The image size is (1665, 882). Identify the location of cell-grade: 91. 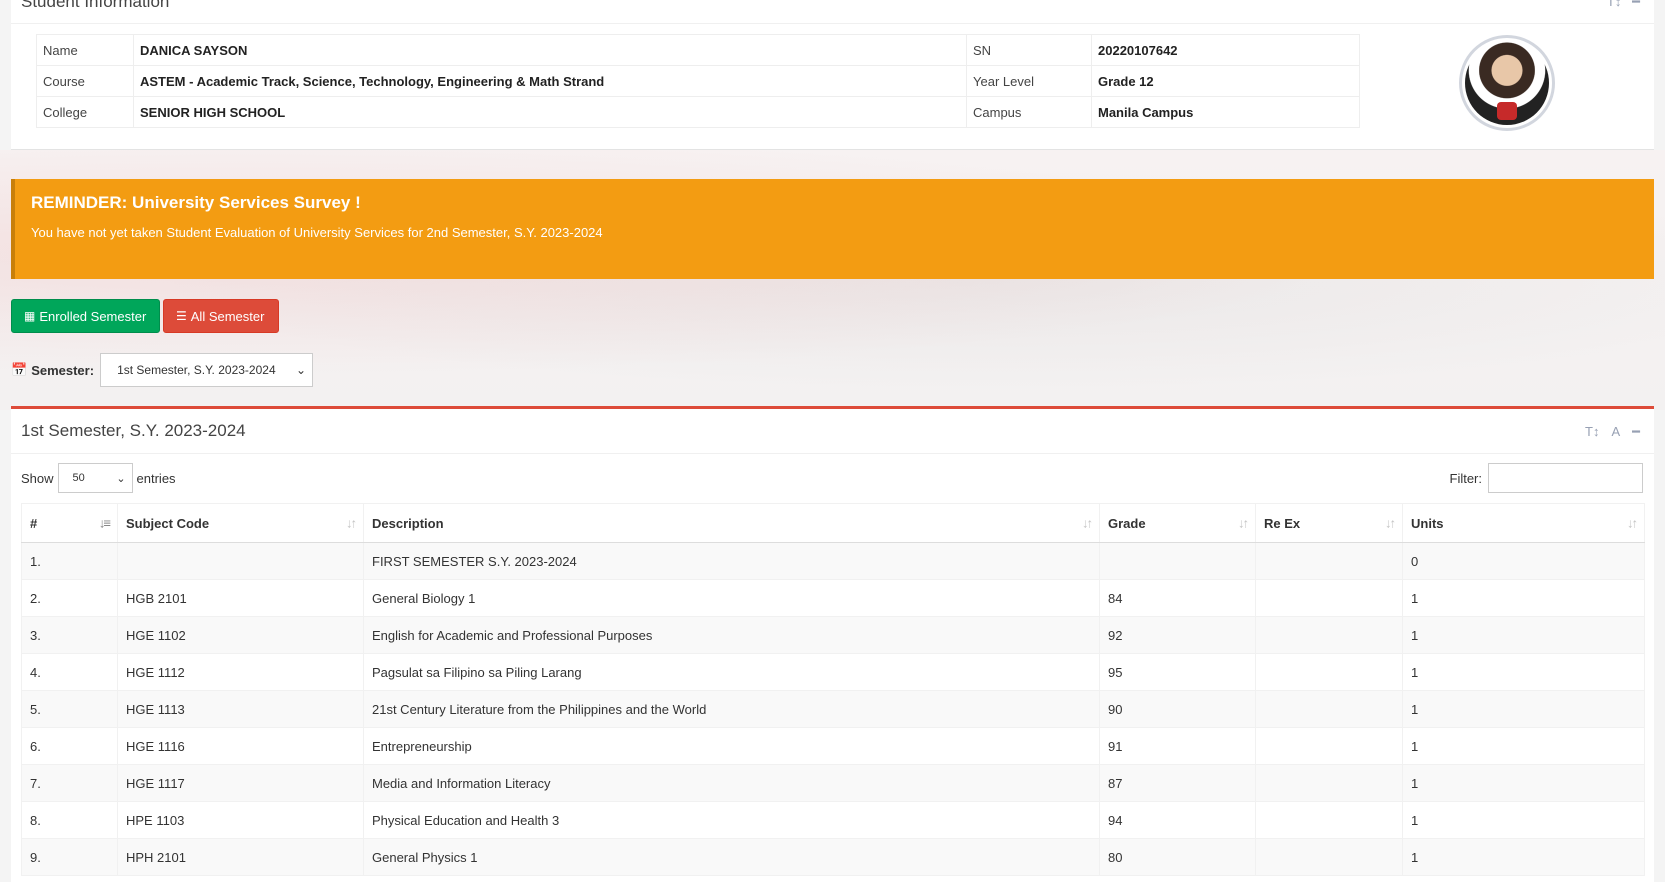
(1177, 746).